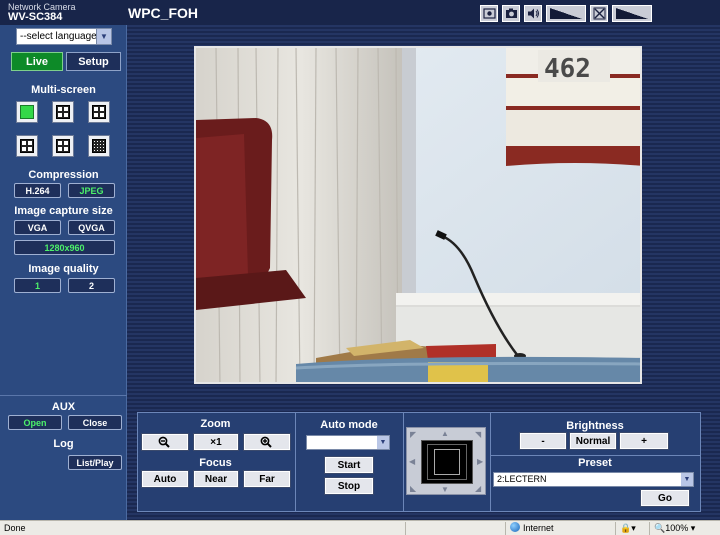 The image size is (720, 535). Describe the element at coordinates (63, 444) in the screenshot. I see `log-title: Log` at that location.